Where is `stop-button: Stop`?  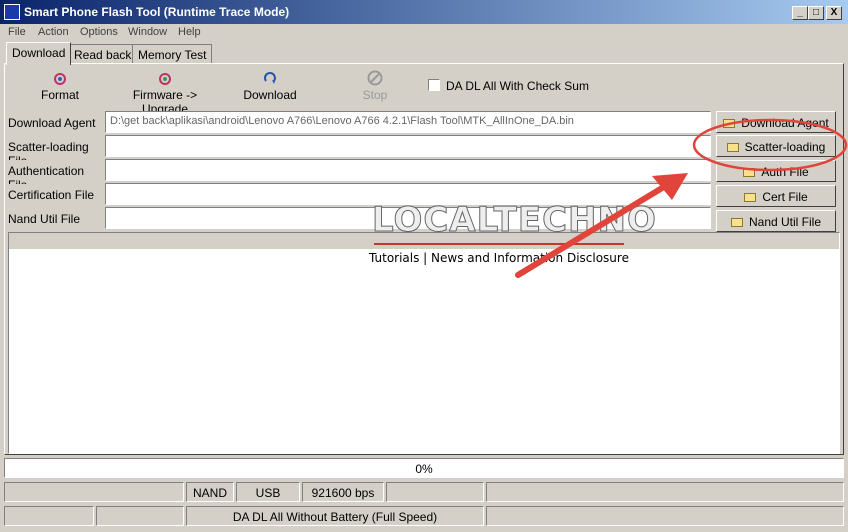
stop-button: Stop is located at coordinates (375, 86).